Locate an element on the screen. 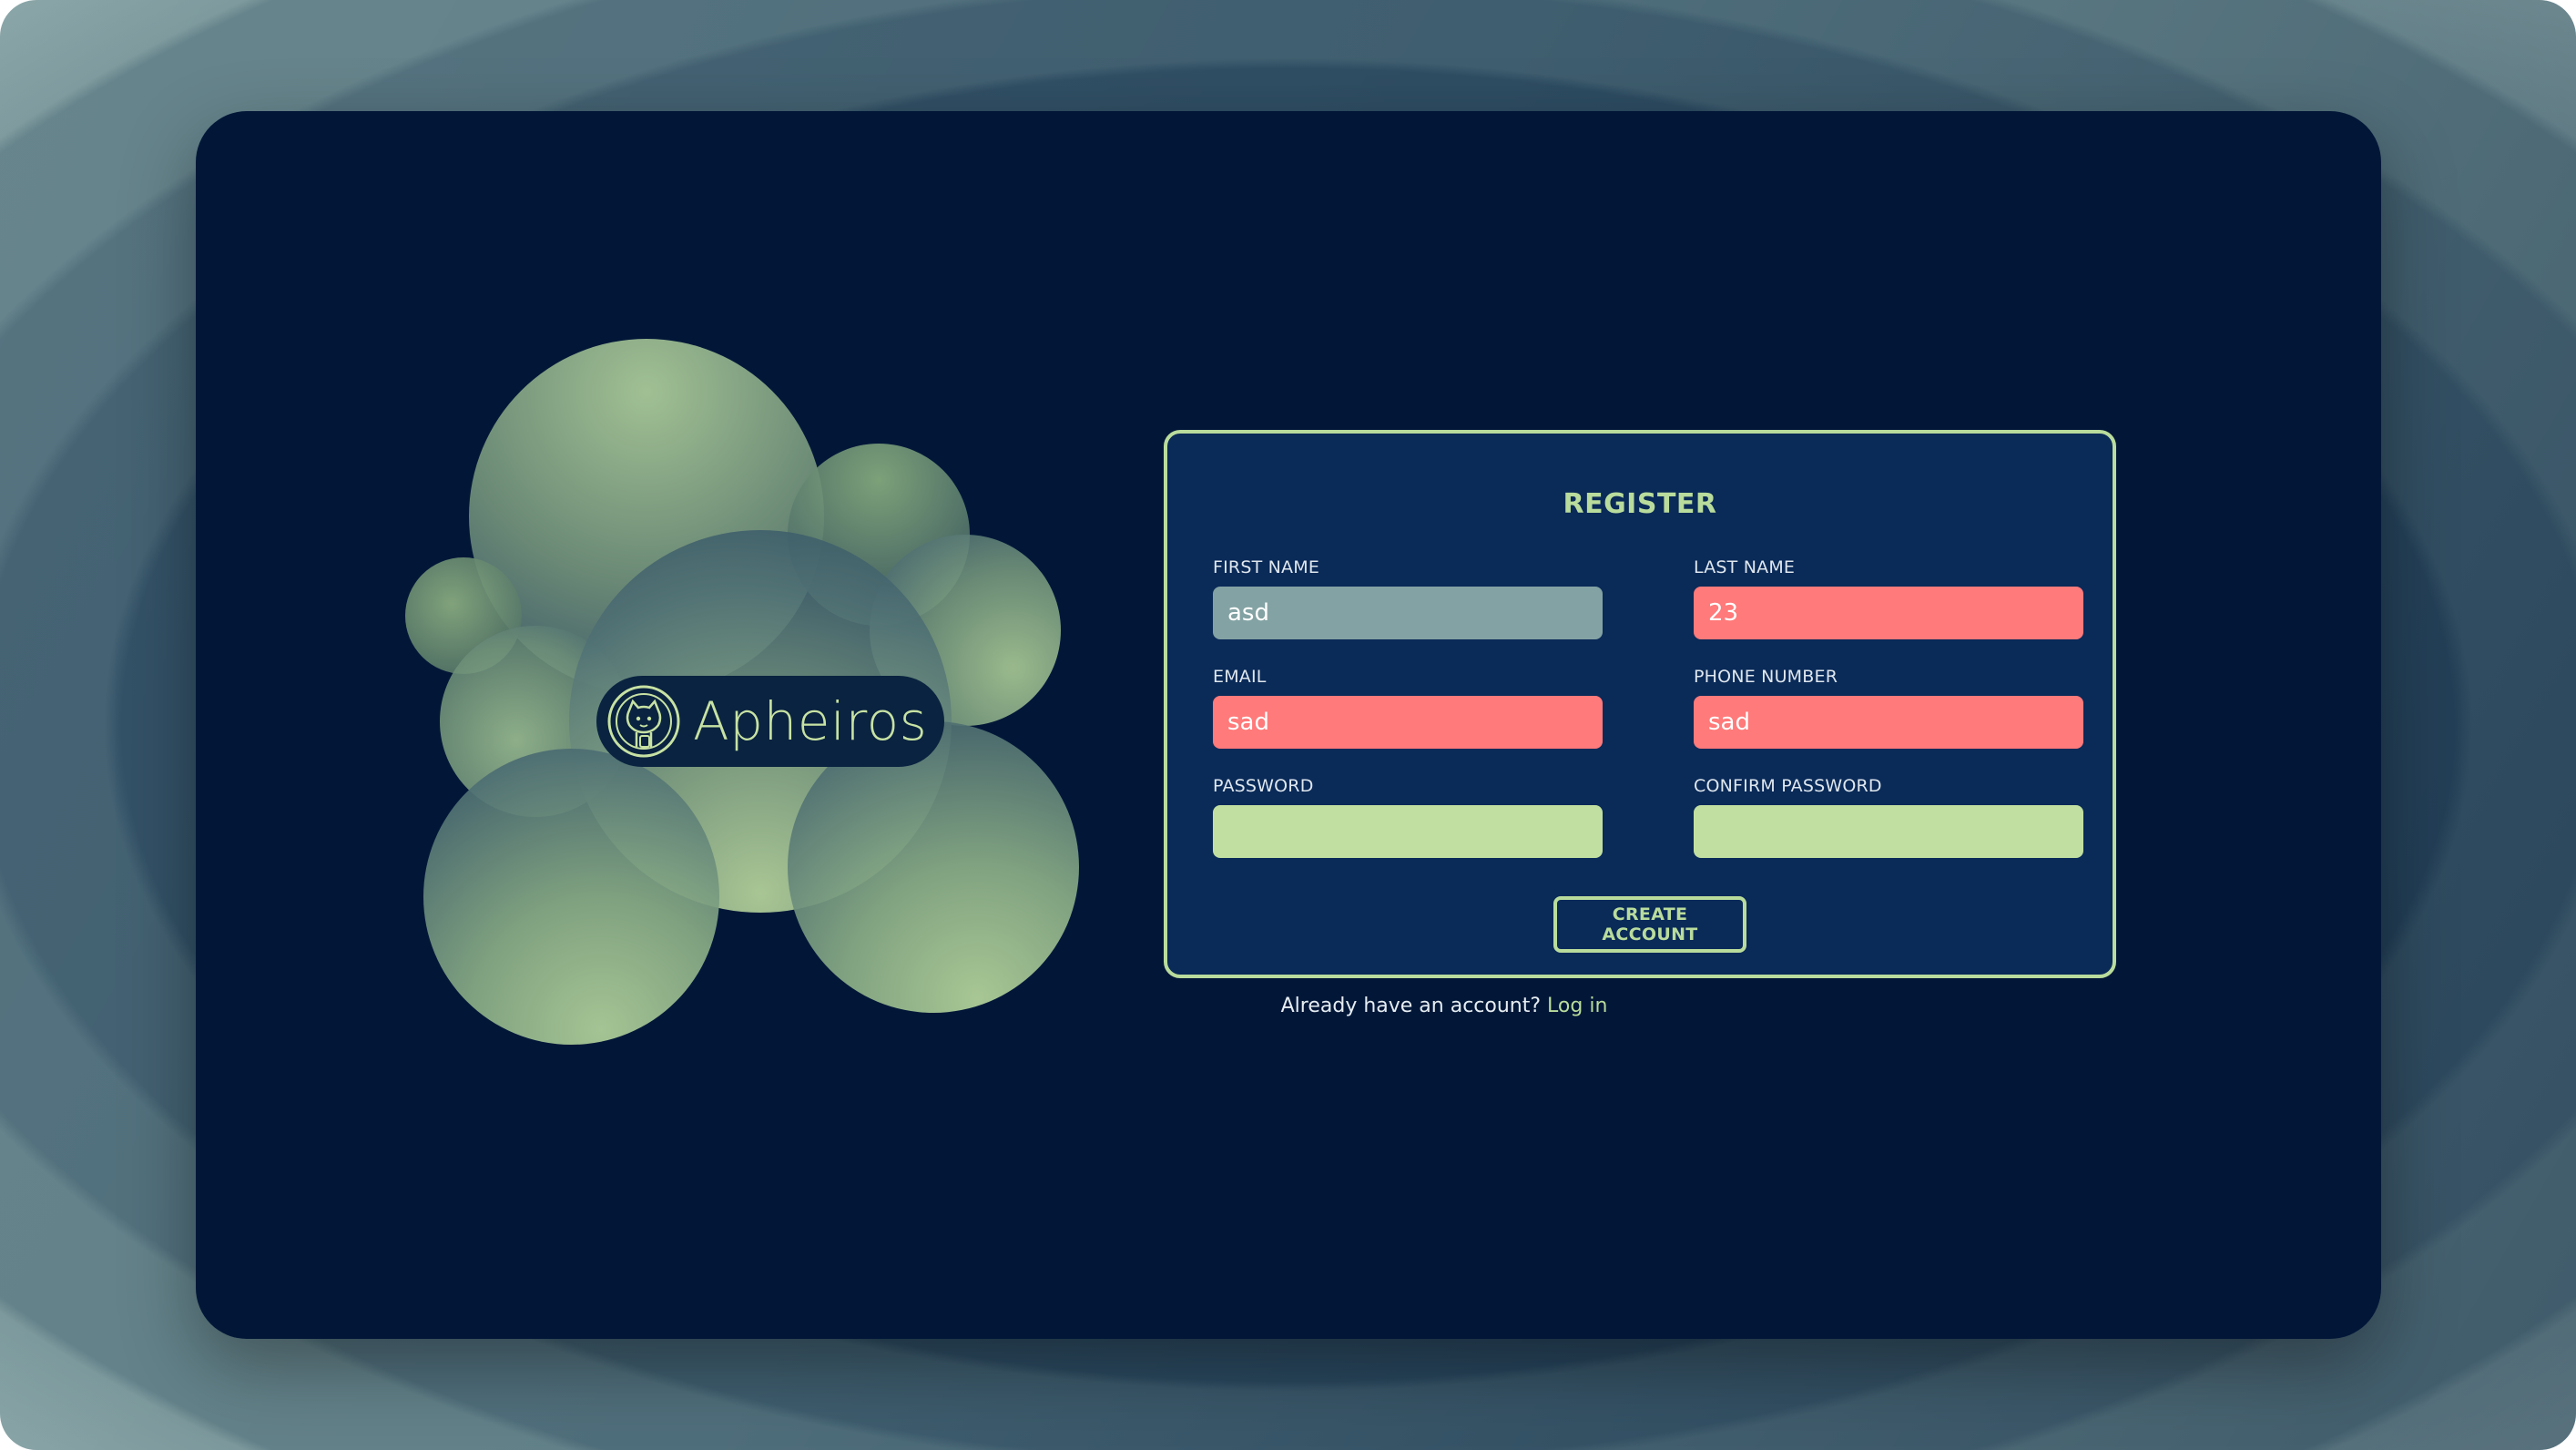  password-label: PASSWORD is located at coordinates (1264, 786).